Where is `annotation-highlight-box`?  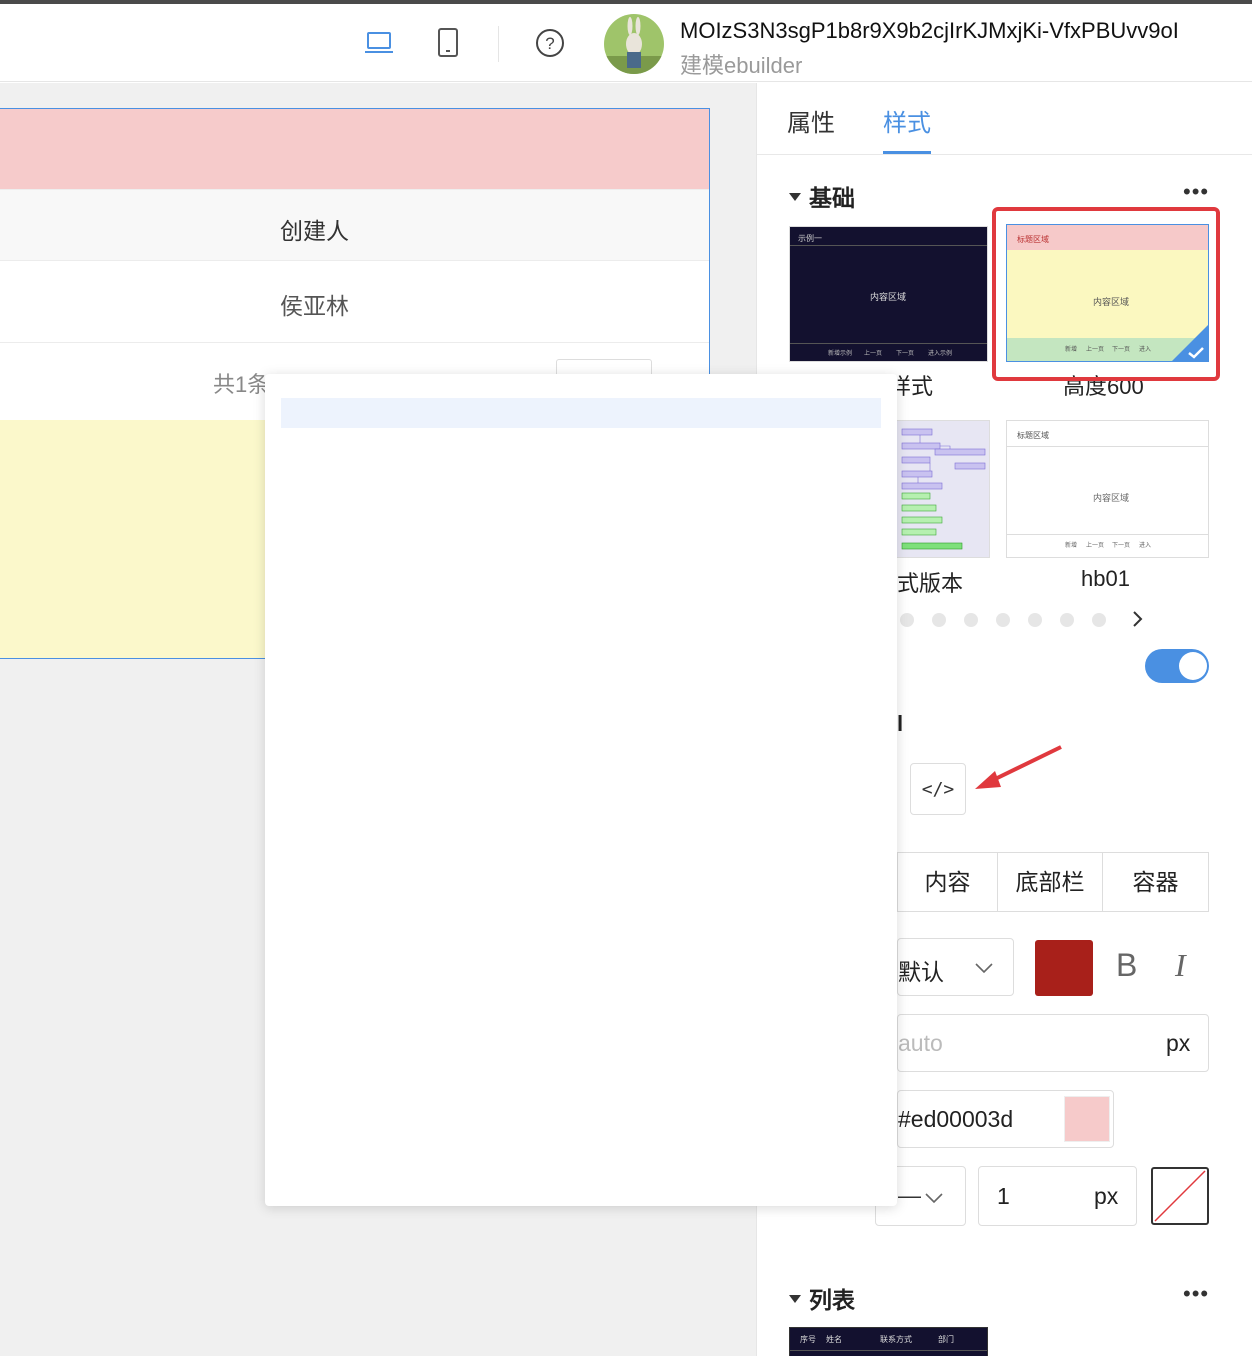
annotation-highlight-box is located at coordinates (1106, 294).